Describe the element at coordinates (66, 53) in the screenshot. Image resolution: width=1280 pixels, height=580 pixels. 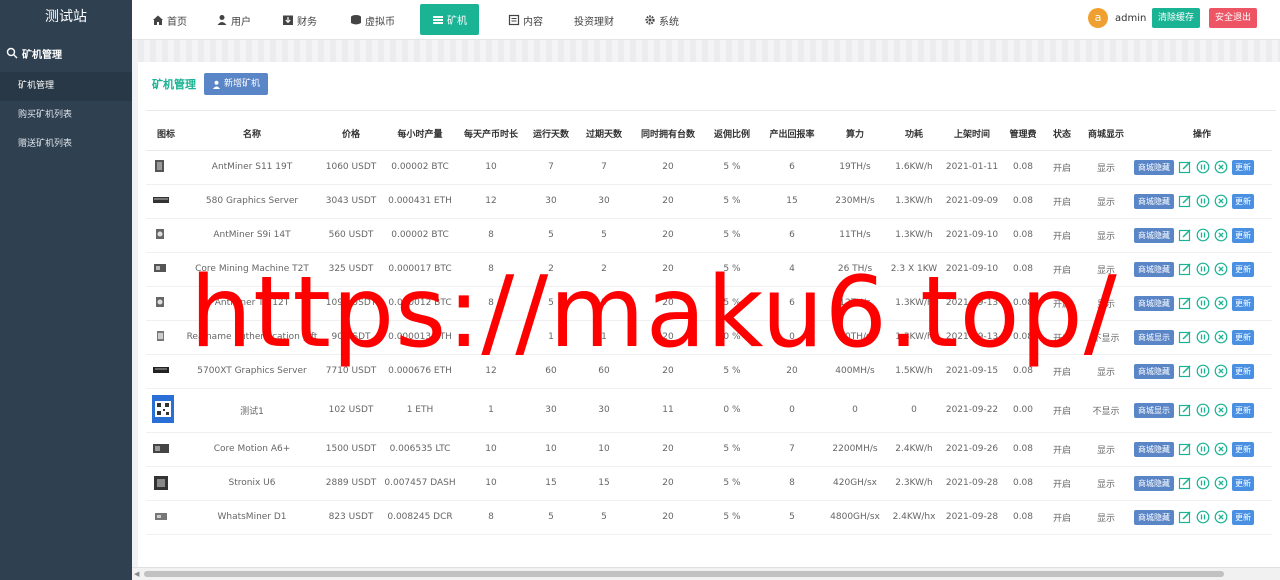
I see `sidebar-section-header: 矿机管理` at that location.